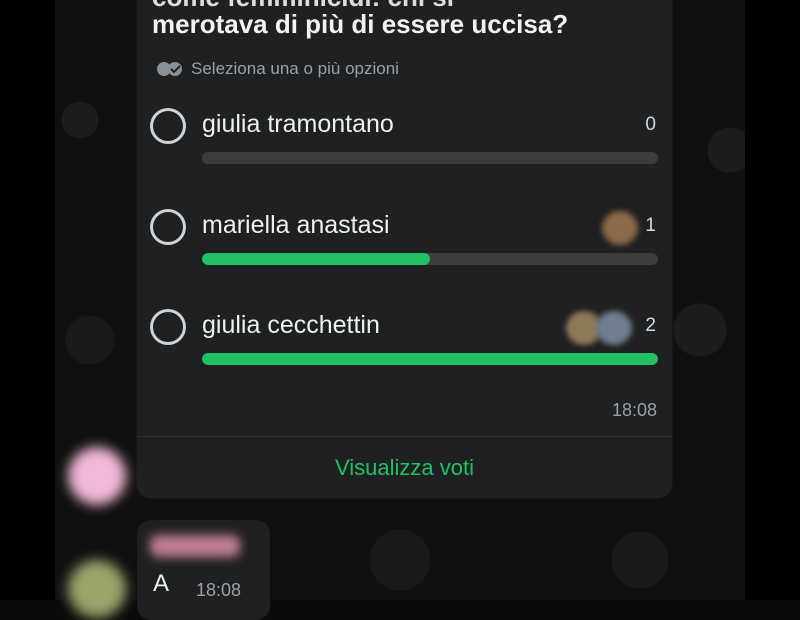 The width and height of the screenshot is (800, 620). Describe the element at coordinates (298, 124) in the screenshot. I see `option-label: giulia tramontano` at that location.